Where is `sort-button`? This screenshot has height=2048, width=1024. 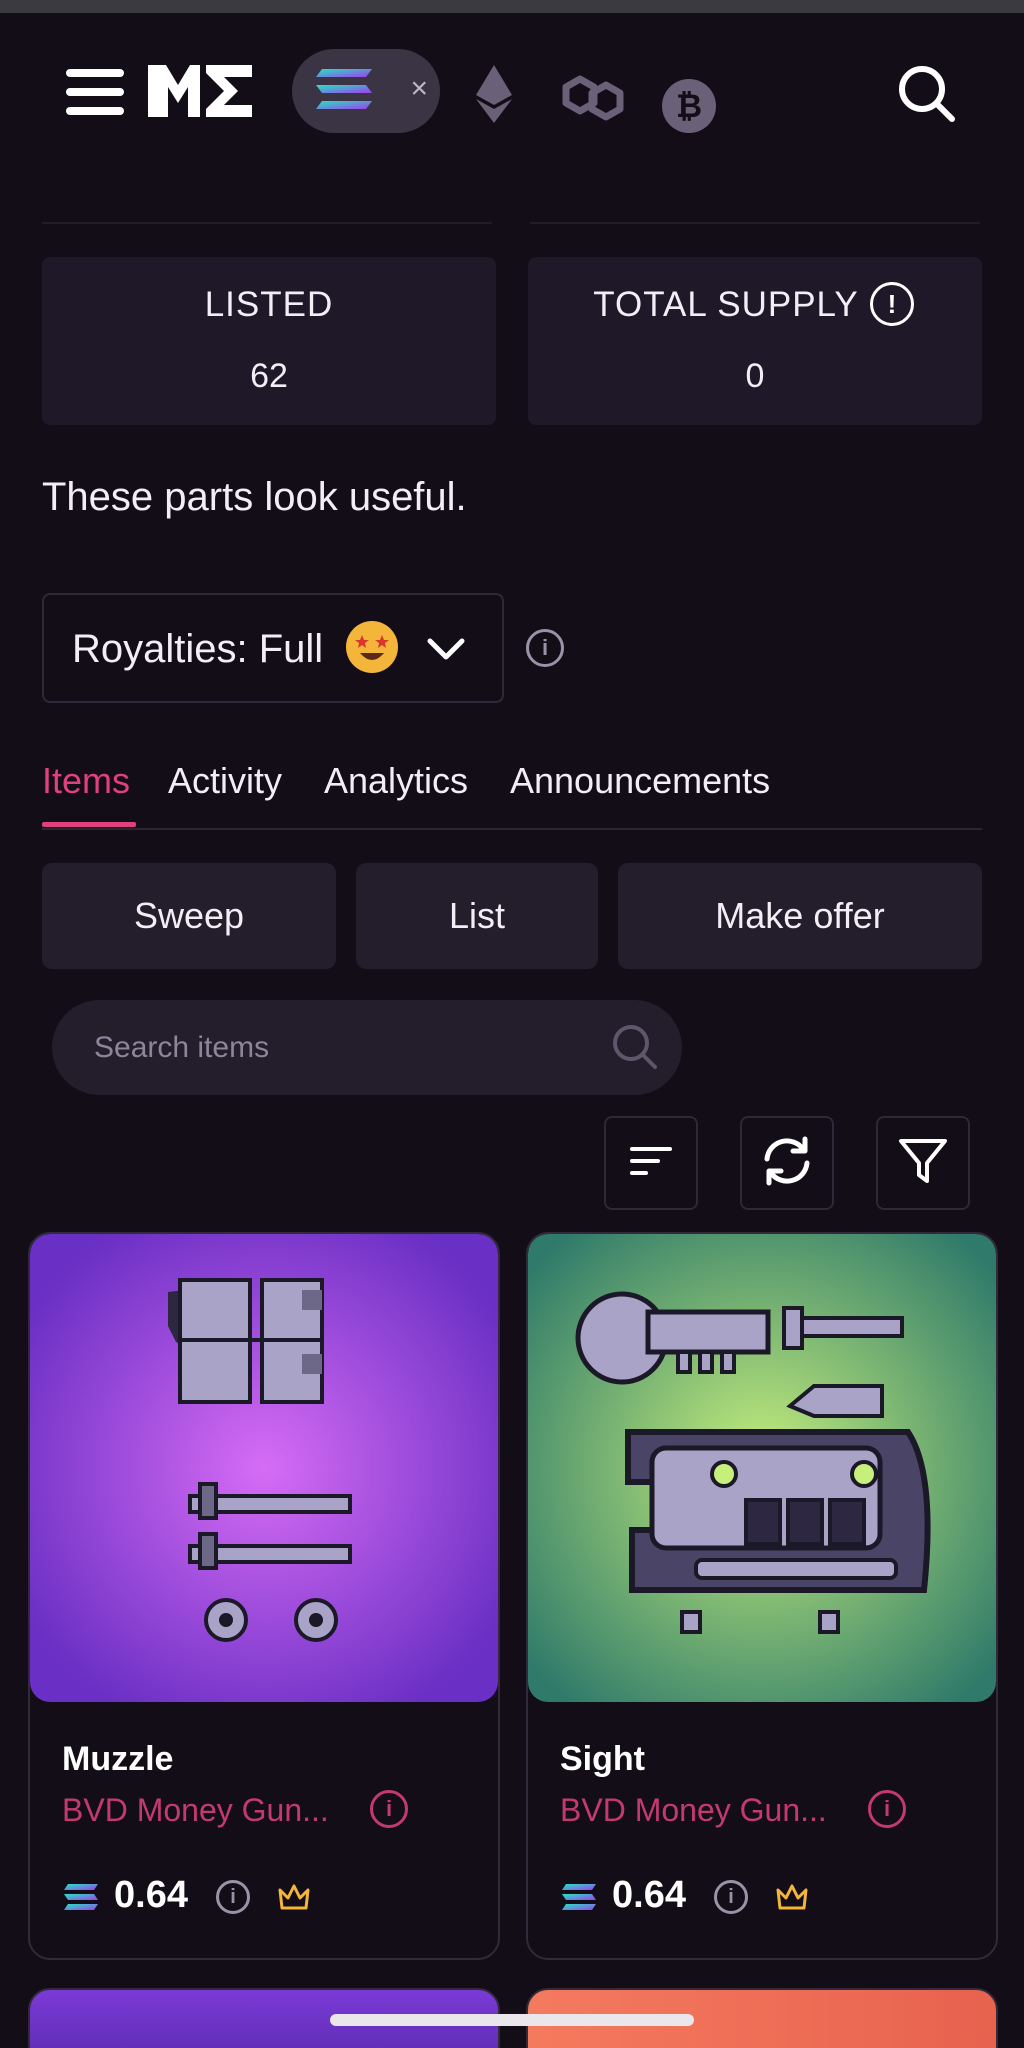
sort-button is located at coordinates (651, 1163).